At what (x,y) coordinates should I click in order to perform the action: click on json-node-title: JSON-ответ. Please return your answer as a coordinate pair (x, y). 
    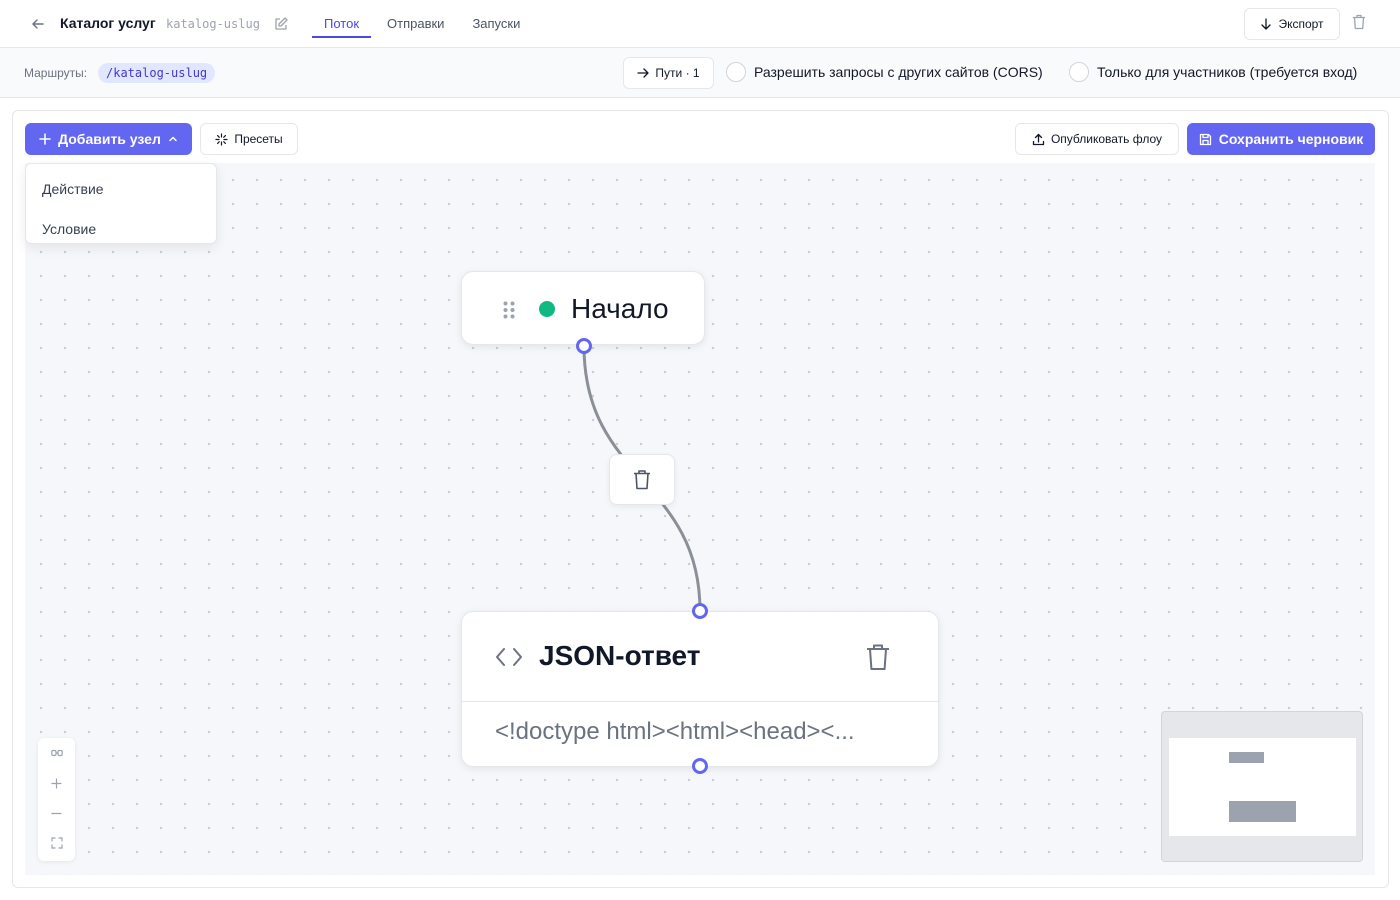
    Looking at the image, I should click on (620, 655).